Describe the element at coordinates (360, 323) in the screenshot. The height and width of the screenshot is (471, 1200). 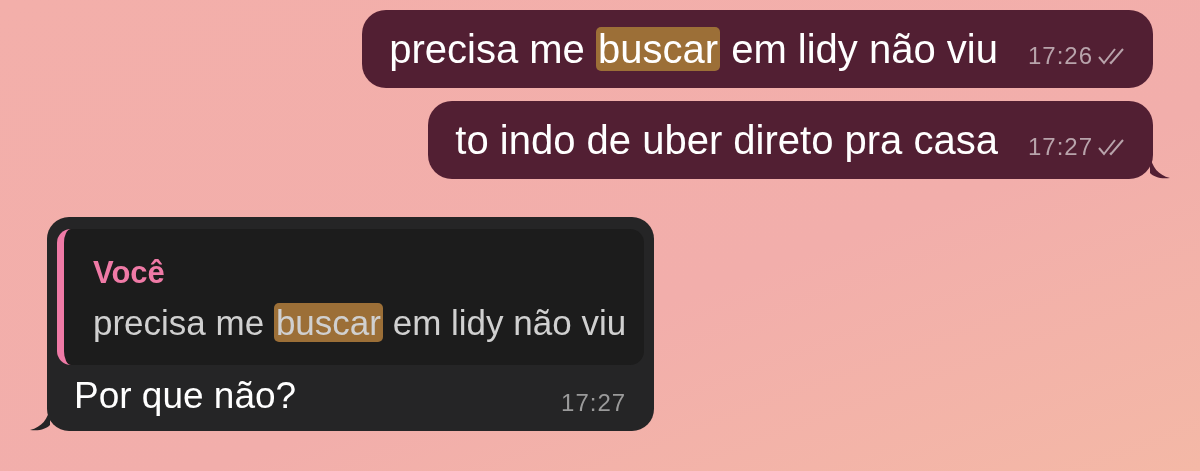
I see `quote-text: precisa me buscar em lidy não viu` at that location.